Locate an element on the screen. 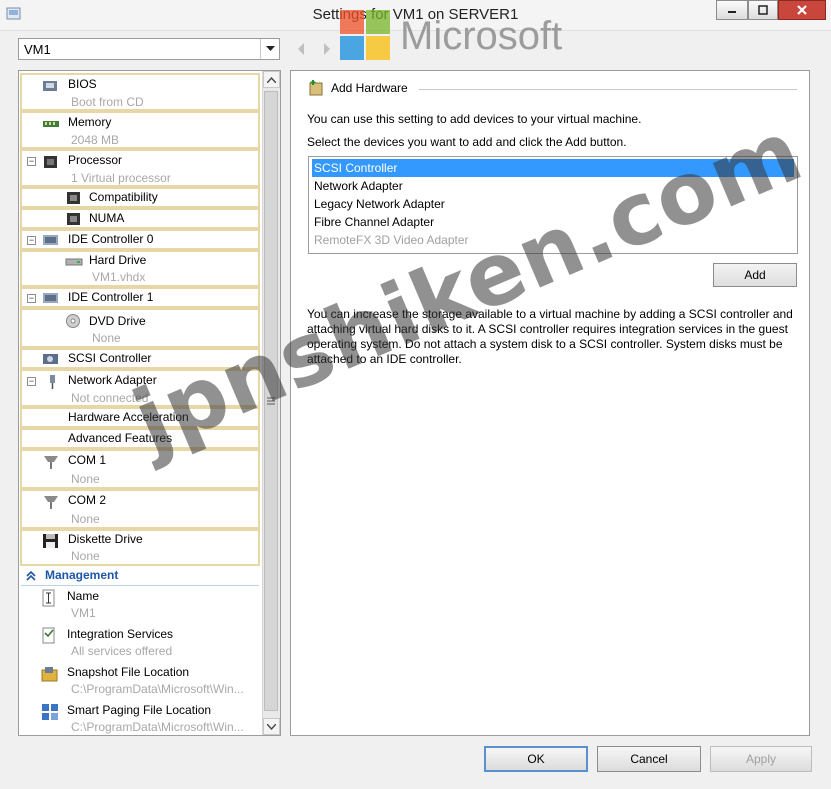  chip-icon is located at coordinates (73, 198).